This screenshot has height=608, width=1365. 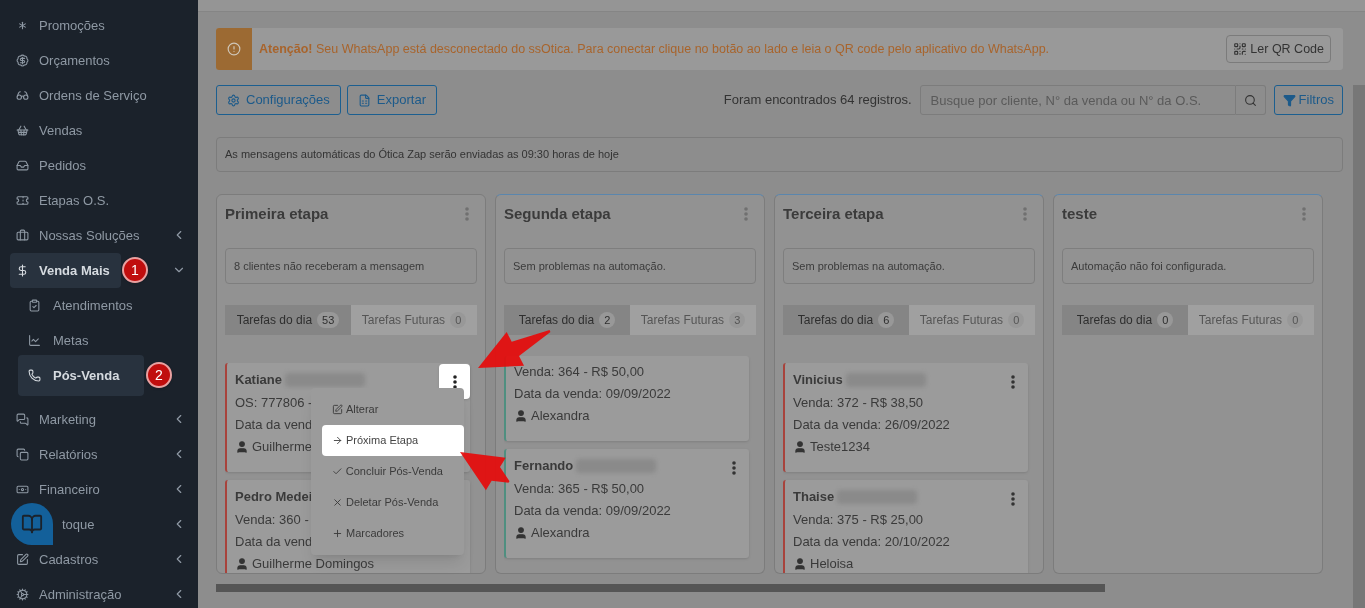 What do you see at coordinates (159, 375) in the screenshot?
I see `step-badge: 2` at bounding box center [159, 375].